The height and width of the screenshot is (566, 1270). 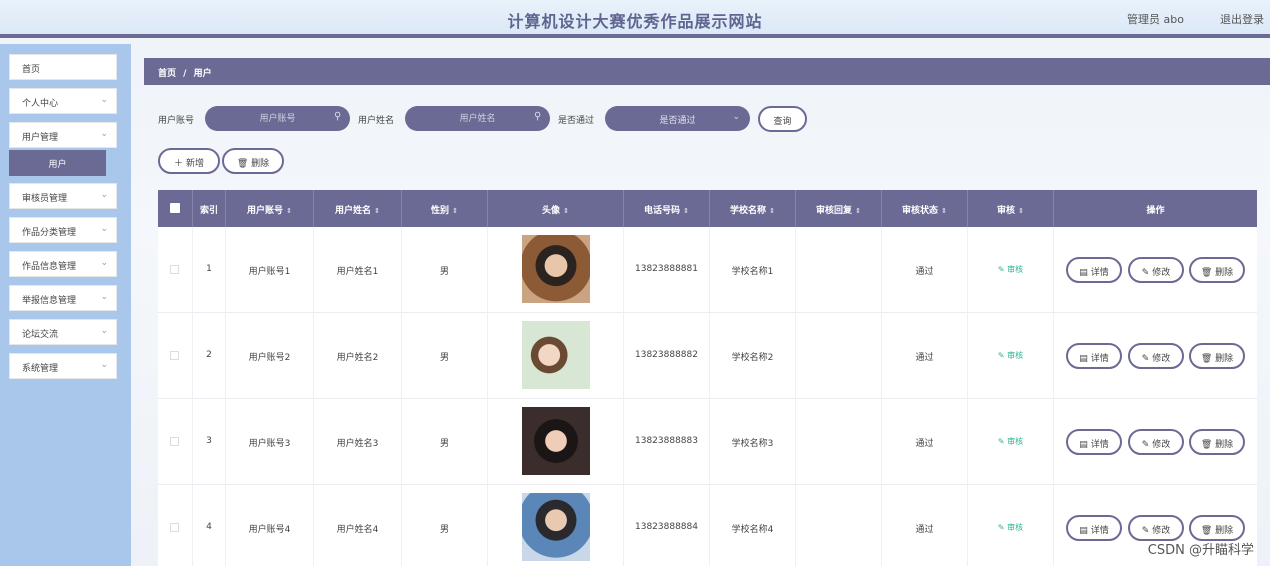 I want to click on top-header: 计算机设计大赛优秀作品展示网站 管理员 abo 退出登录, so click(x=635, y=19).